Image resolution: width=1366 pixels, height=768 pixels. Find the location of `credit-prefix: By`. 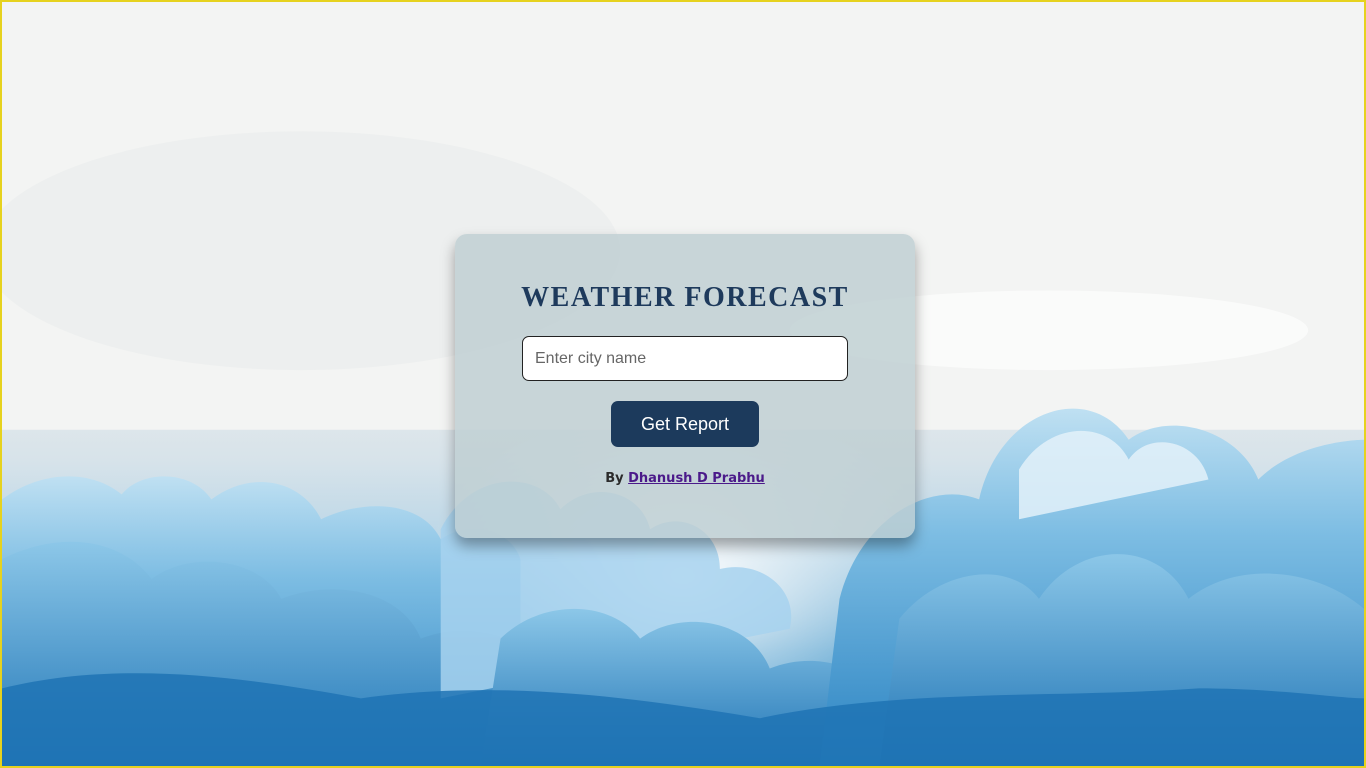

credit-prefix: By is located at coordinates (614, 478).